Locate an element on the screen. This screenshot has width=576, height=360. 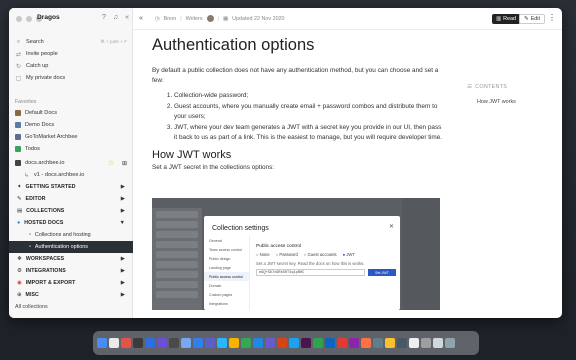
search-label: Search is located at coordinates (35, 42).